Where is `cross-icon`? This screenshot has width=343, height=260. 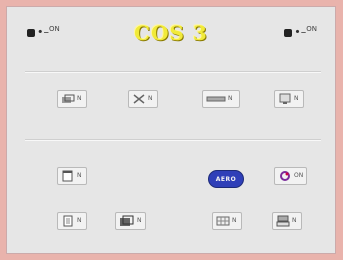
cross-icon is located at coordinates (139, 99).